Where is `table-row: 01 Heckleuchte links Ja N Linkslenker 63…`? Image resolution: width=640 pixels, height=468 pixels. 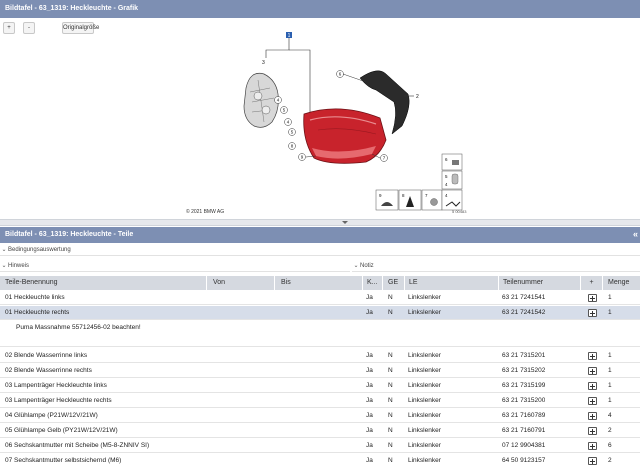
table-row: 01 Heckleuchte links Ja N Linkslenker 63… is located at coordinates (320, 298).